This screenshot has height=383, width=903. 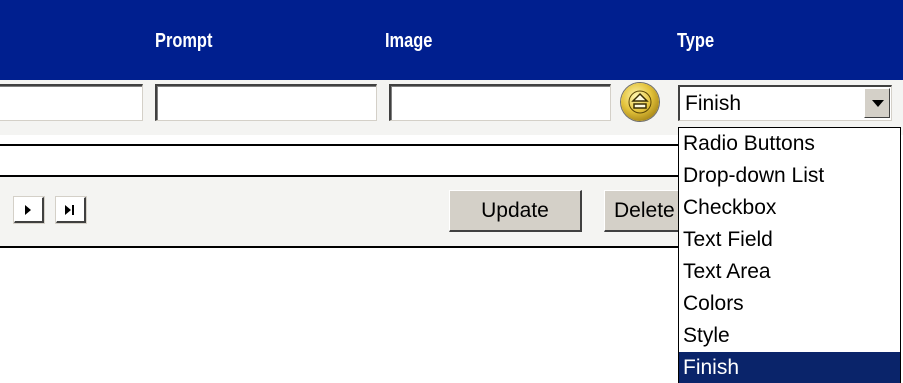 I want to click on option-text-area: Text Area, so click(x=789, y=271).